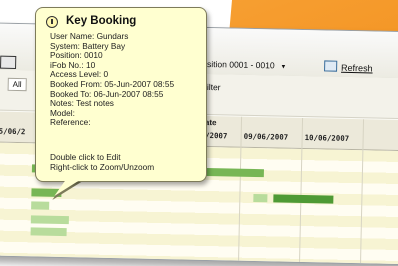  What do you see at coordinates (13, 131) in the screenshot?
I see `date-column-header: 5/06/2` at bounding box center [13, 131].